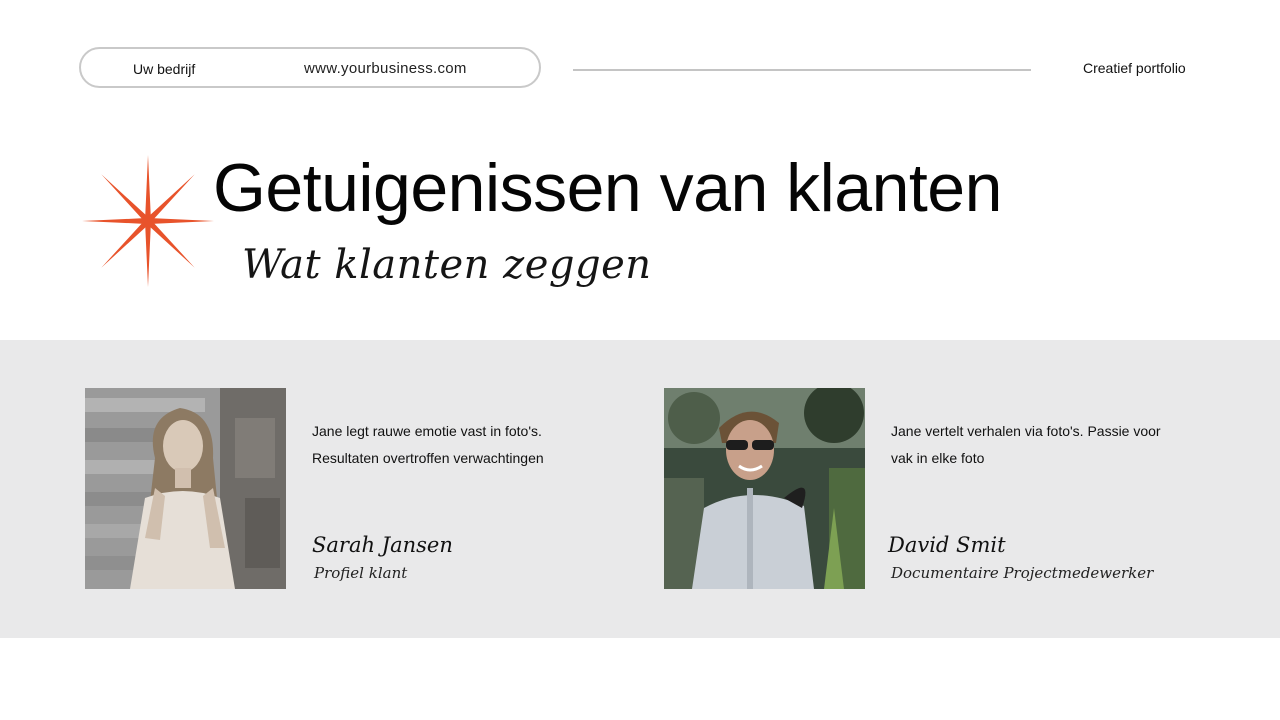 The width and height of the screenshot is (1280, 720). I want to click on header-pill: Uw bedrijf www.yourbusiness.com, so click(310, 67).